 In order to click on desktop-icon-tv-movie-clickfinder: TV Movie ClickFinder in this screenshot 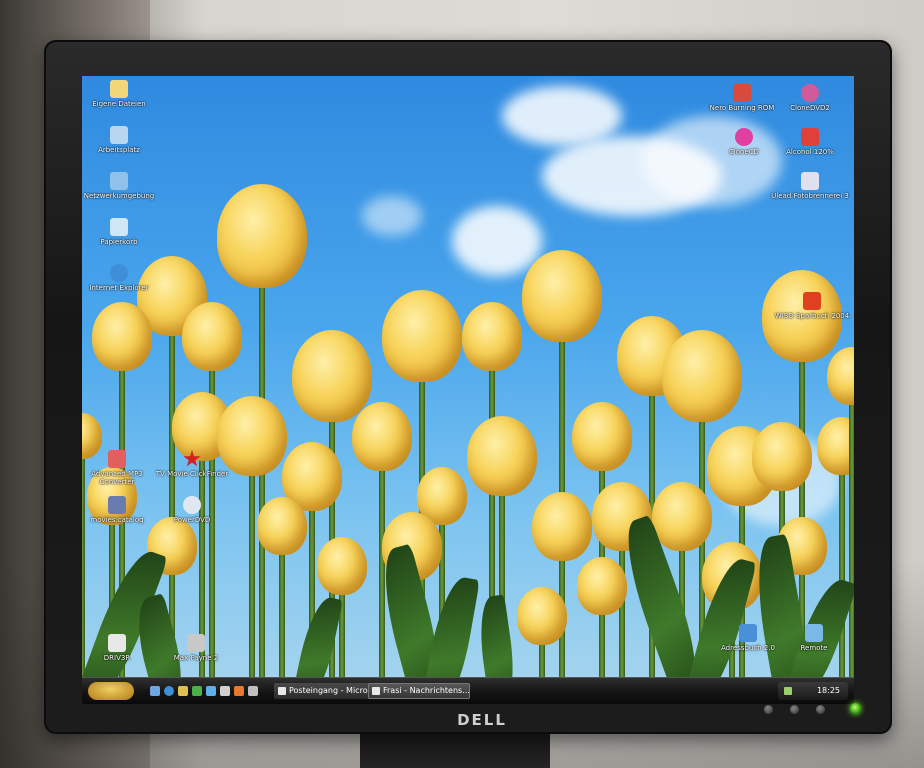, I will do `click(192, 464)`.